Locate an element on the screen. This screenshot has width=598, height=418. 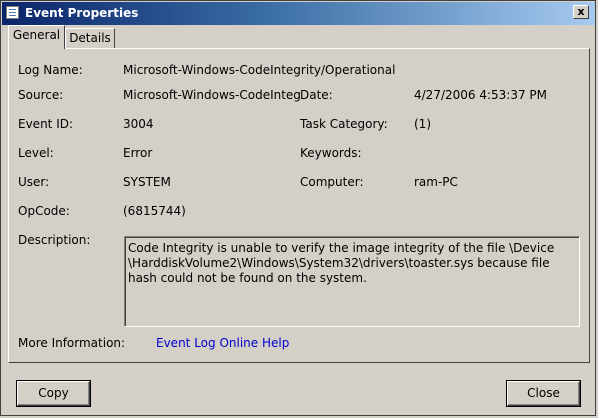
event-id-label: Event ID: is located at coordinates (46, 124).